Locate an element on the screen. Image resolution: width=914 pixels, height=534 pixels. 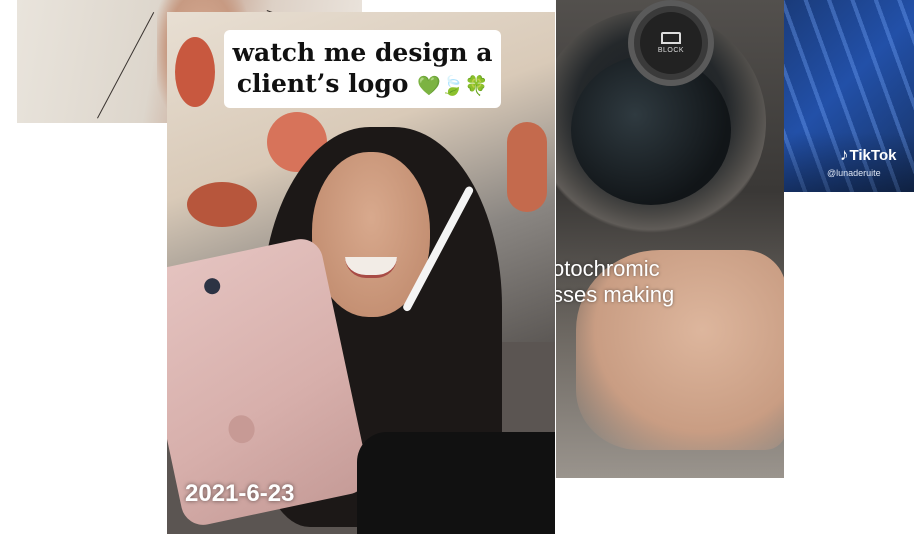
video-date: 2021-6-23 is located at coordinates (240, 493).